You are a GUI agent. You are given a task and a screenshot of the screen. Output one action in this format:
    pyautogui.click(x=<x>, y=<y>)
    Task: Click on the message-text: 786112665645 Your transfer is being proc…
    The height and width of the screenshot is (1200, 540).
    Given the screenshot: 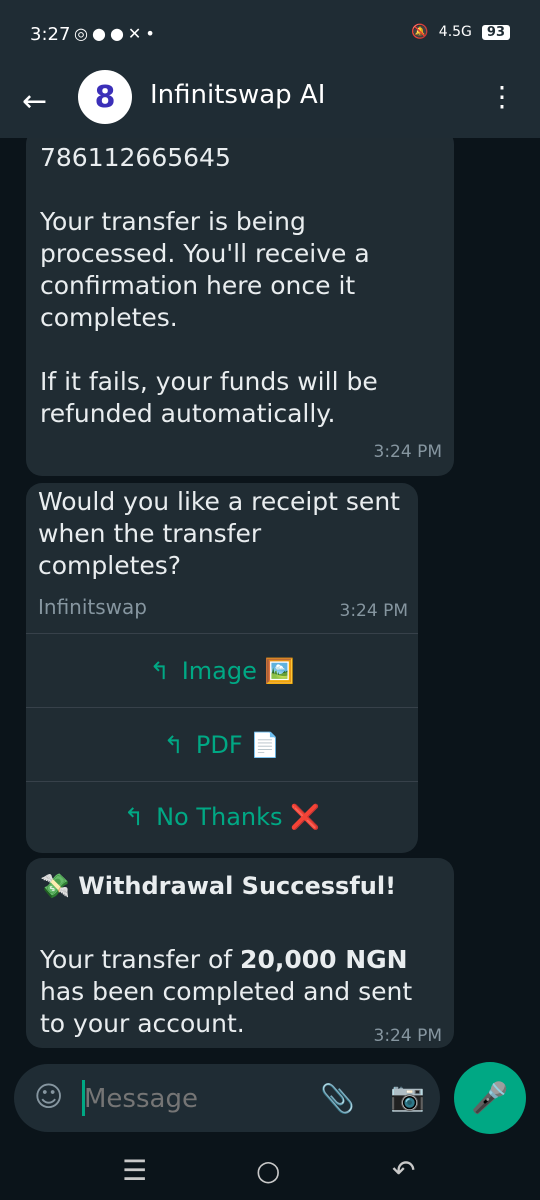 What is the action you would take?
    pyautogui.click(x=209, y=285)
    